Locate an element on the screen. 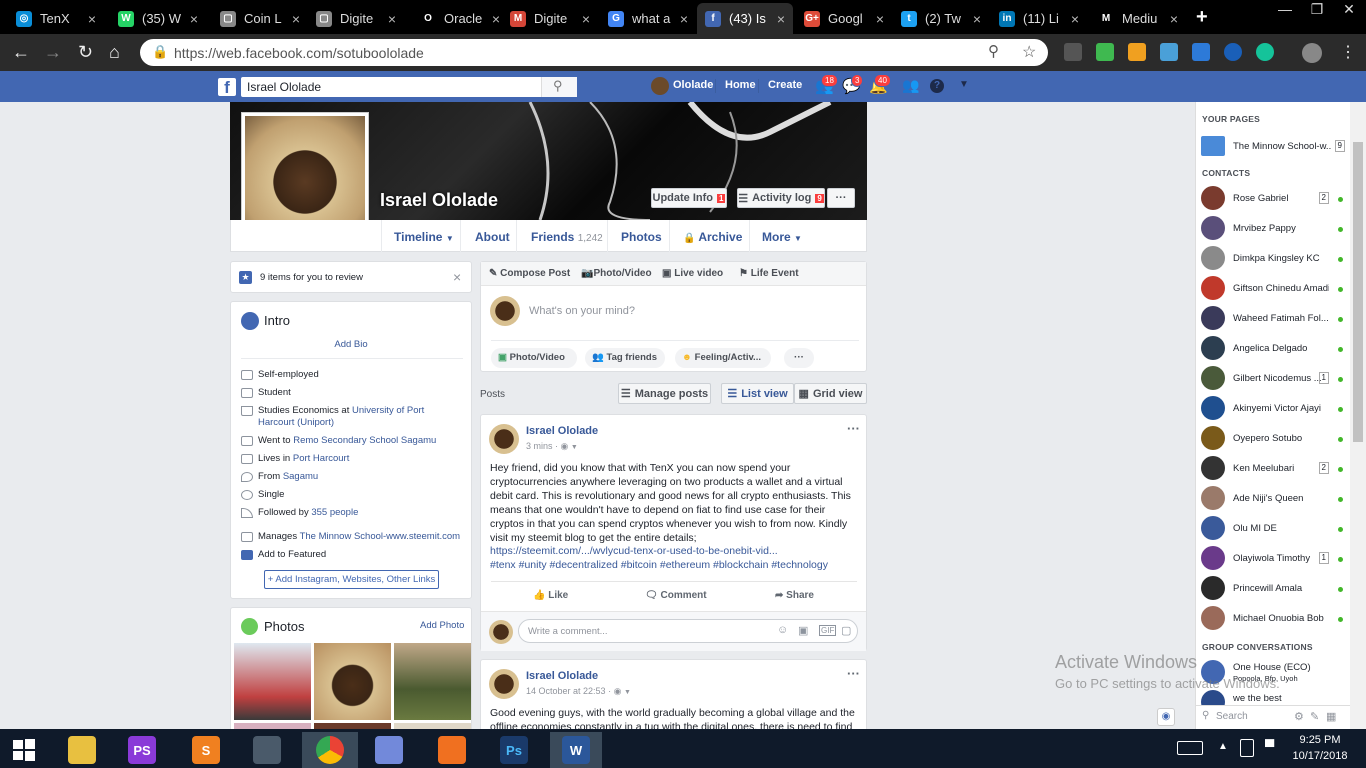  back-icon: ← is located at coordinates (21, 52).